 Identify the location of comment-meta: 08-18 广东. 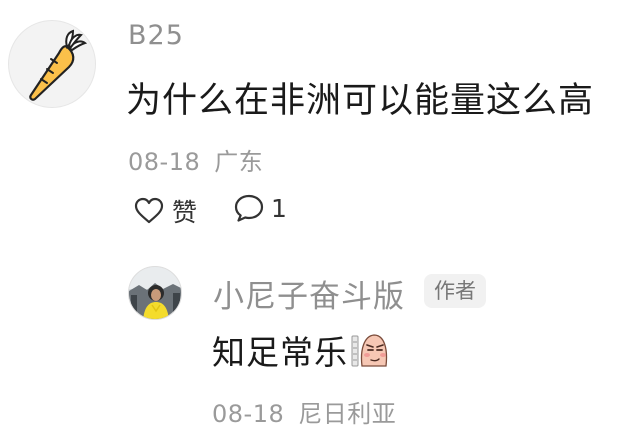
(195, 159).